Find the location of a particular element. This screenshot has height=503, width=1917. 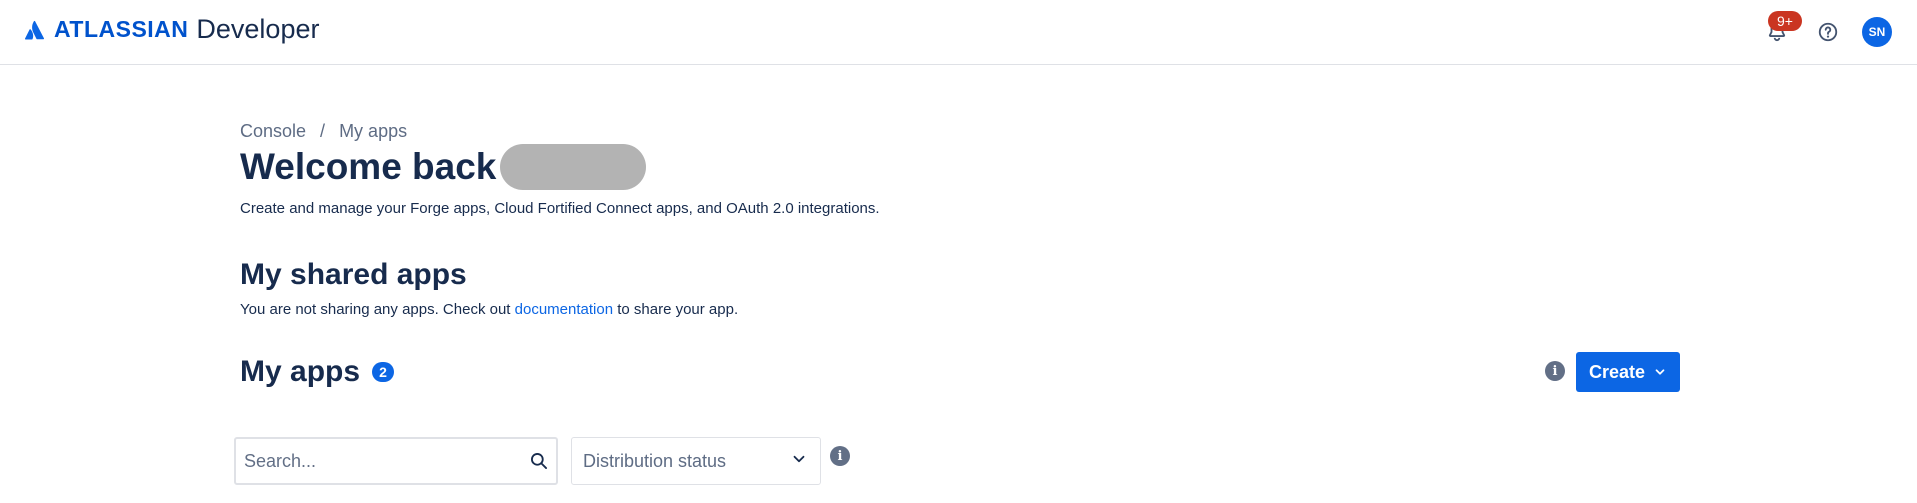

page-title: Welcome back is located at coordinates (443, 167).